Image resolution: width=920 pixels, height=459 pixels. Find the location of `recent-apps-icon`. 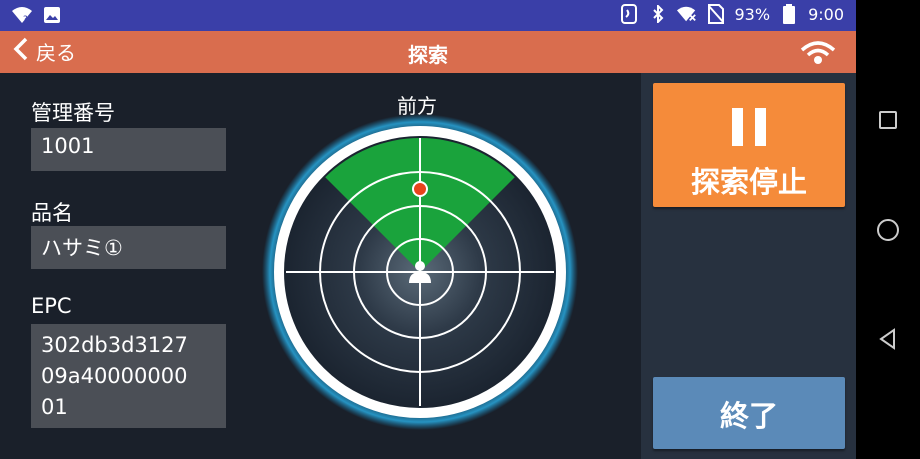

recent-apps-icon is located at coordinates (888, 120).